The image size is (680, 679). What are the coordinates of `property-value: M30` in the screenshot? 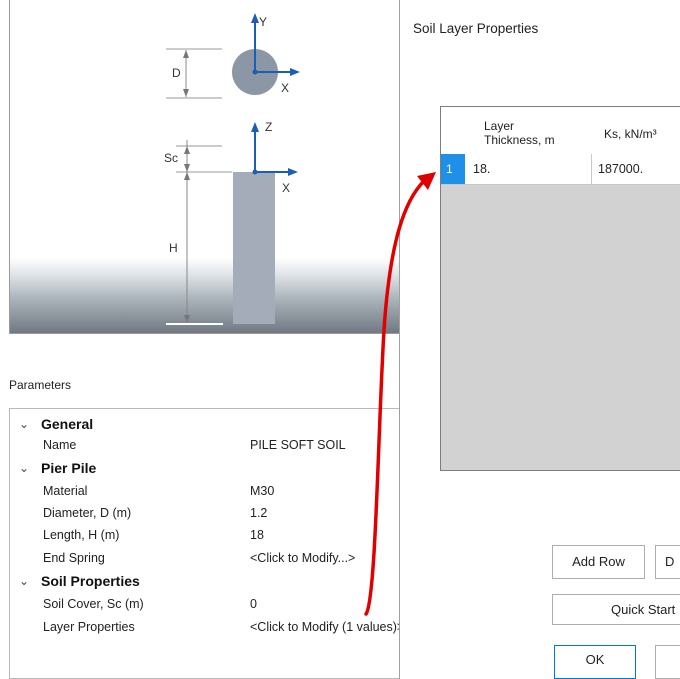 It's located at (262, 491).